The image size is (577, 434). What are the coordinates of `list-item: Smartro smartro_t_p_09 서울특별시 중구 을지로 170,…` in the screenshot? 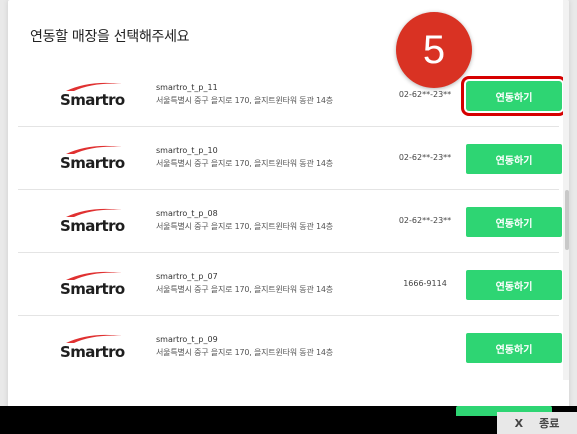 It's located at (290, 346).